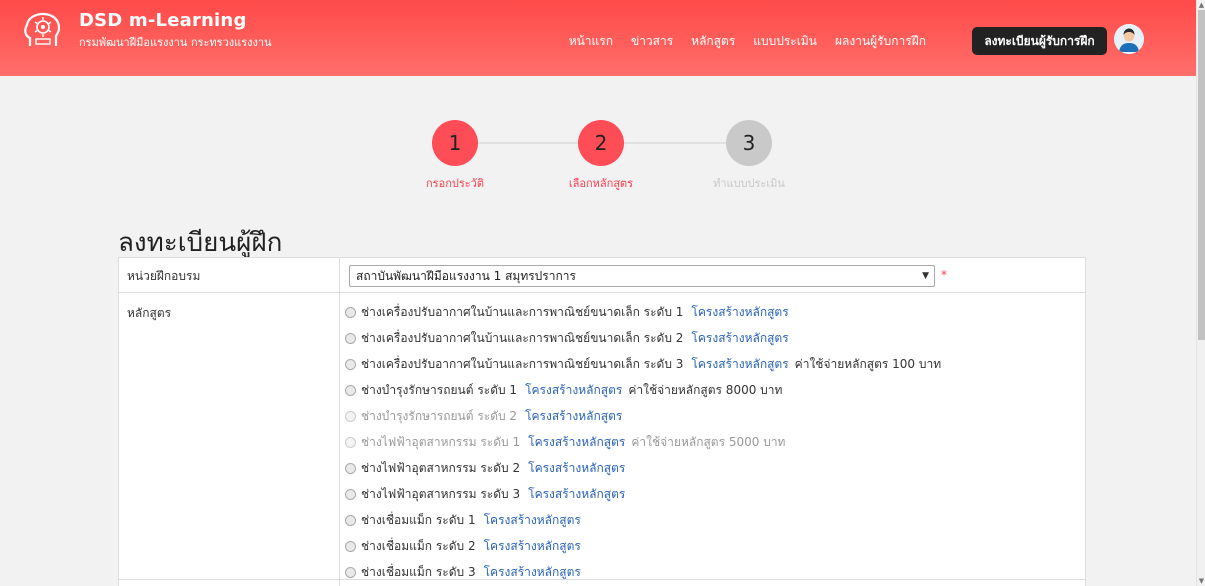 The height and width of the screenshot is (586, 1205). Describe the element at coordinates (441, 493) in the screenshot. I see `course-name: ช่างไฟฟ้าอุตสาหกรรม ระดับ 3` at that location.